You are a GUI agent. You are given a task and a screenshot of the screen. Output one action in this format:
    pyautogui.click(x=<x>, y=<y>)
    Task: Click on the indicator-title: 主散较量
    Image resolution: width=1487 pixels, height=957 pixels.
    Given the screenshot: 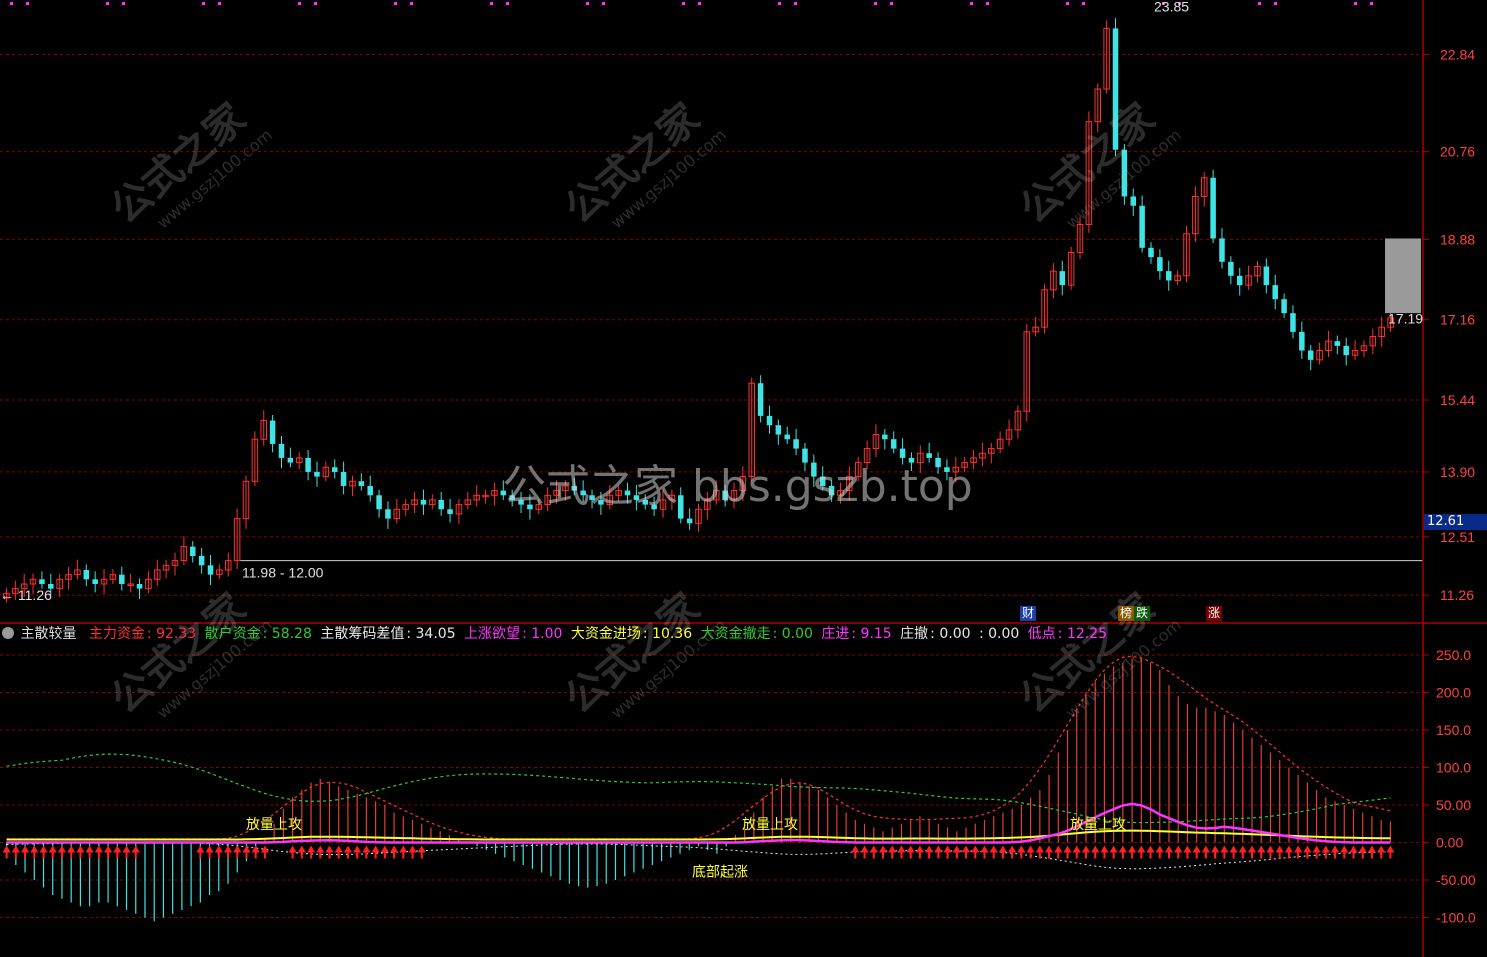 What is the action you would take?
    pyautogui.click(x=48, y=634)
    